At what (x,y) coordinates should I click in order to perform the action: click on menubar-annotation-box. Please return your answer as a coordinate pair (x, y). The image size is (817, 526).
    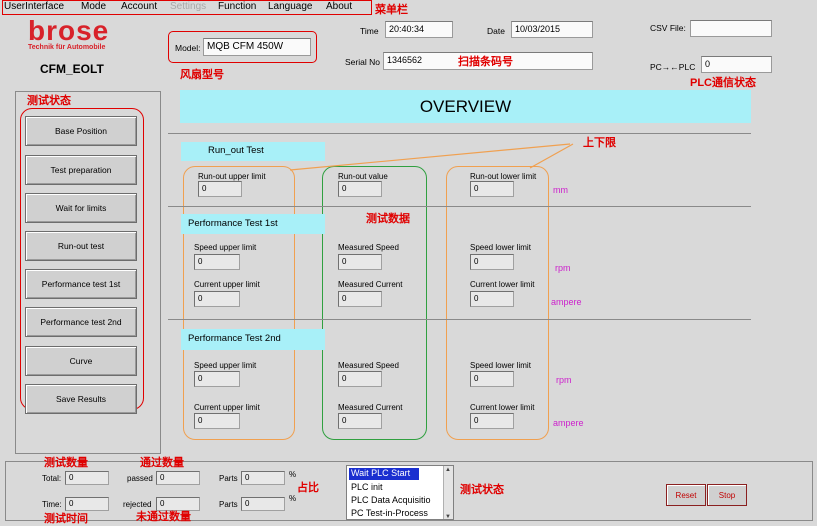
    Looking at the image, I should click on (187, 7).